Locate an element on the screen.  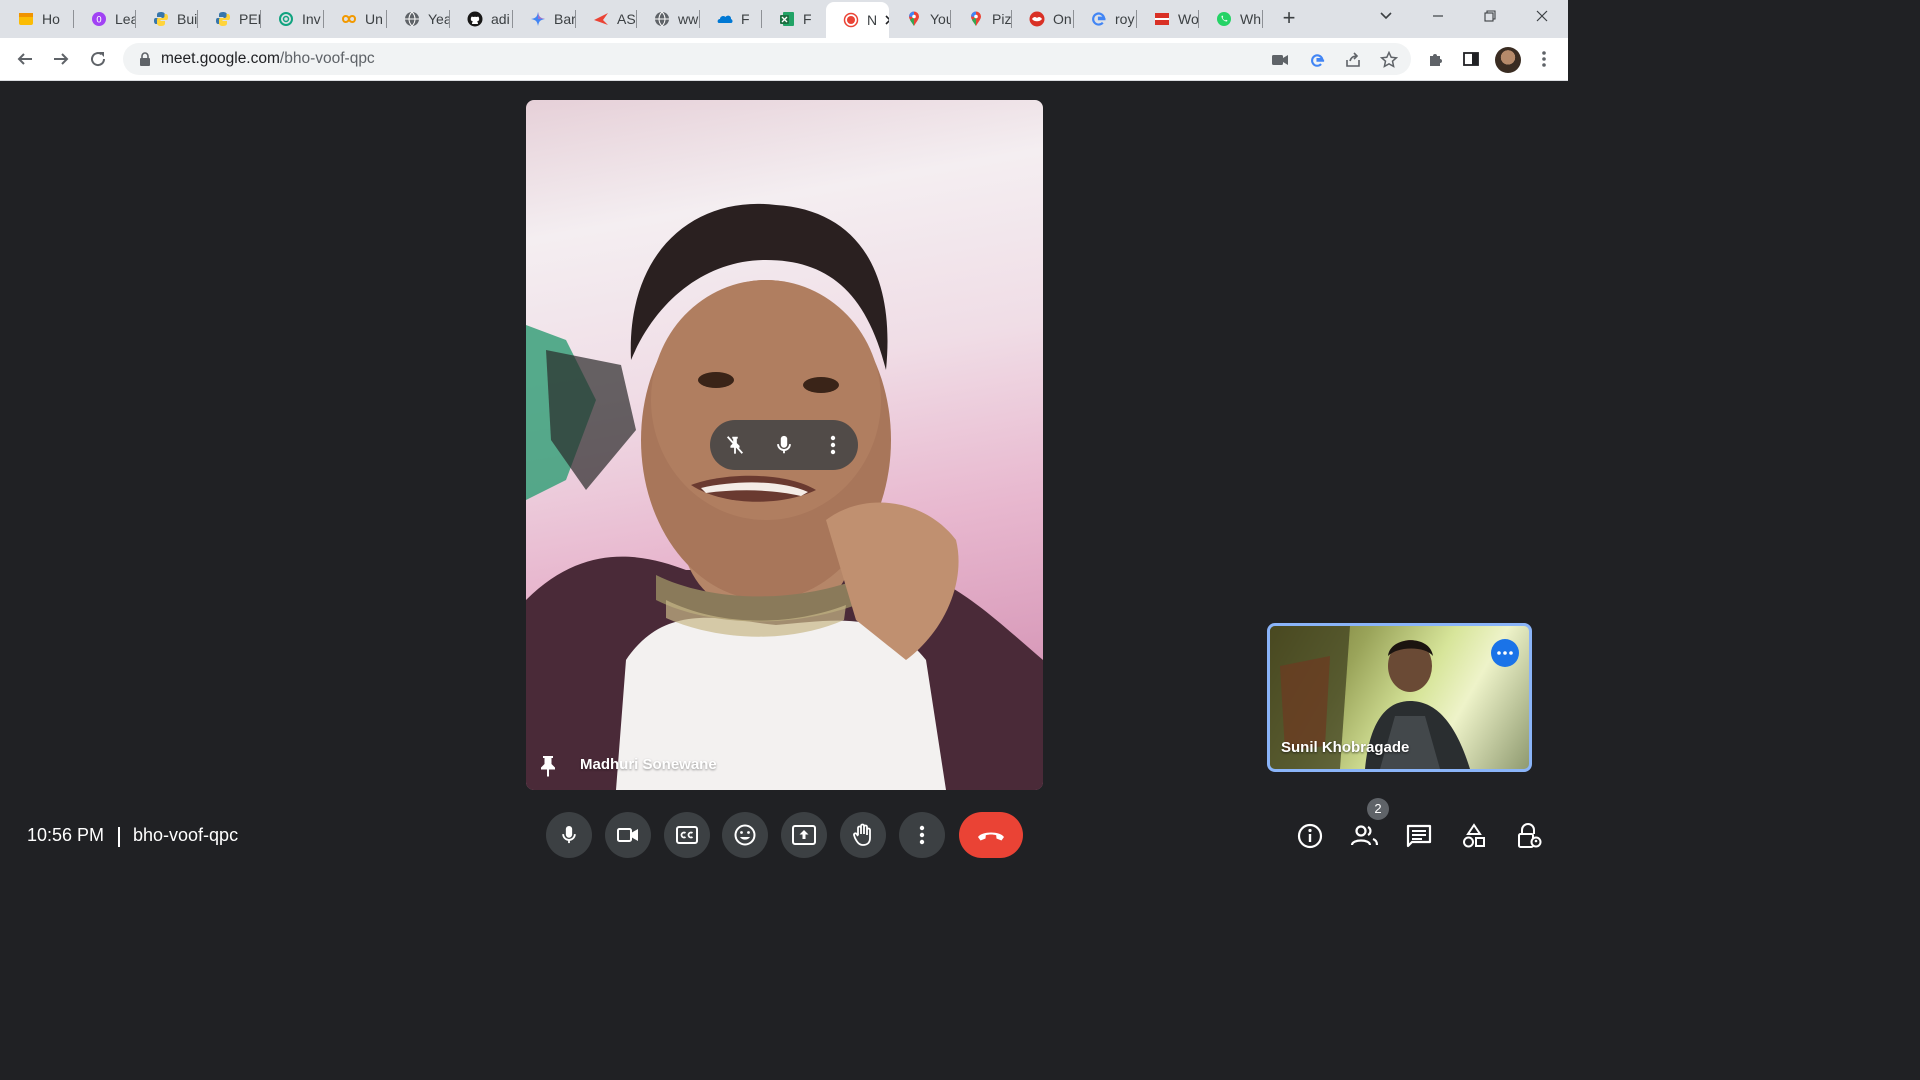
participant-more-button is located at coordinates (833, 445).